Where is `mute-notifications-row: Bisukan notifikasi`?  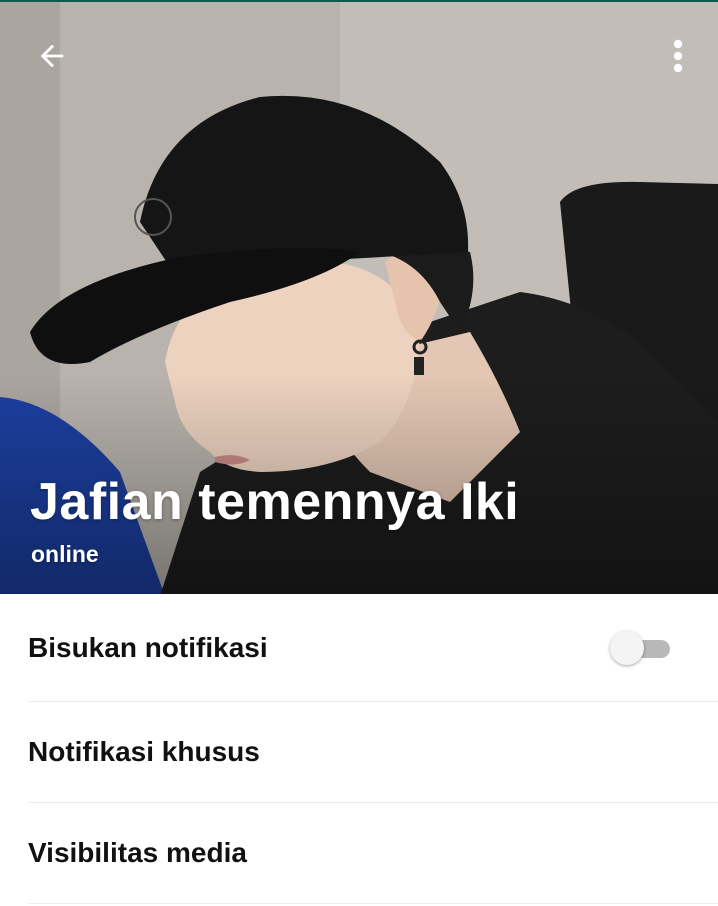
mute-notifications-row: Bisukan notifikasi is located at coordinates (373, 648).